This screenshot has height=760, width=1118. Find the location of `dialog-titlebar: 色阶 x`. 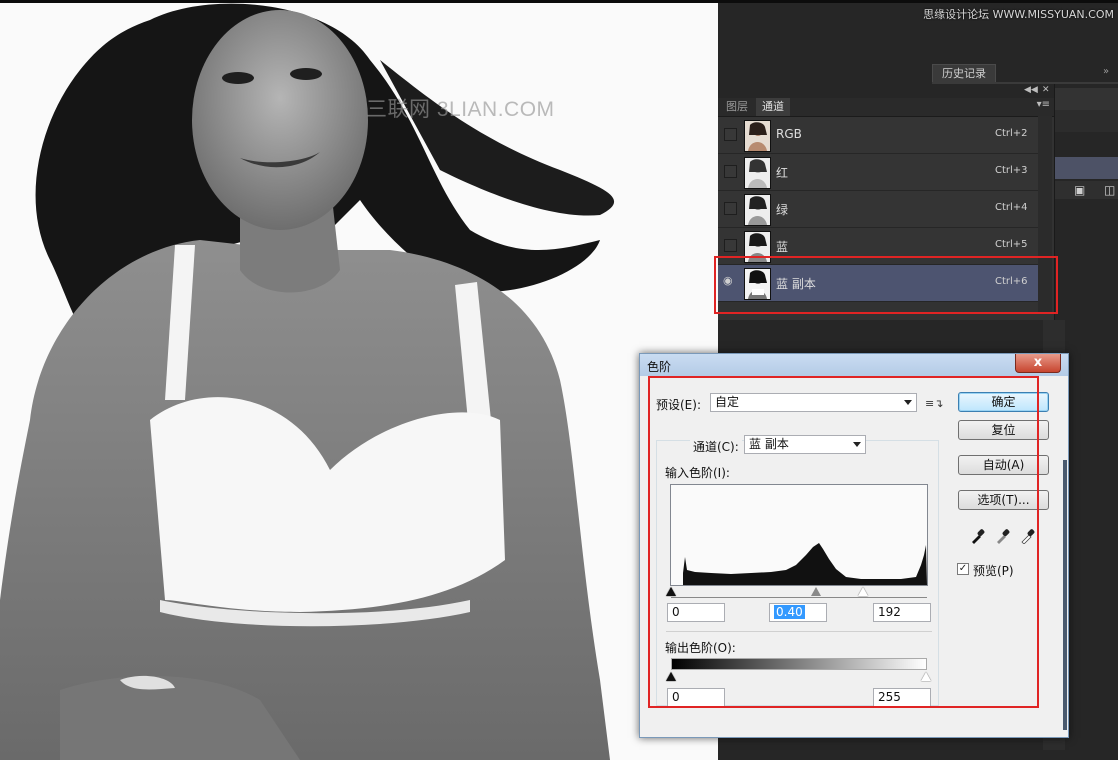

dialog-titlebar: 色阶 x is located at coordinates (854, 365).